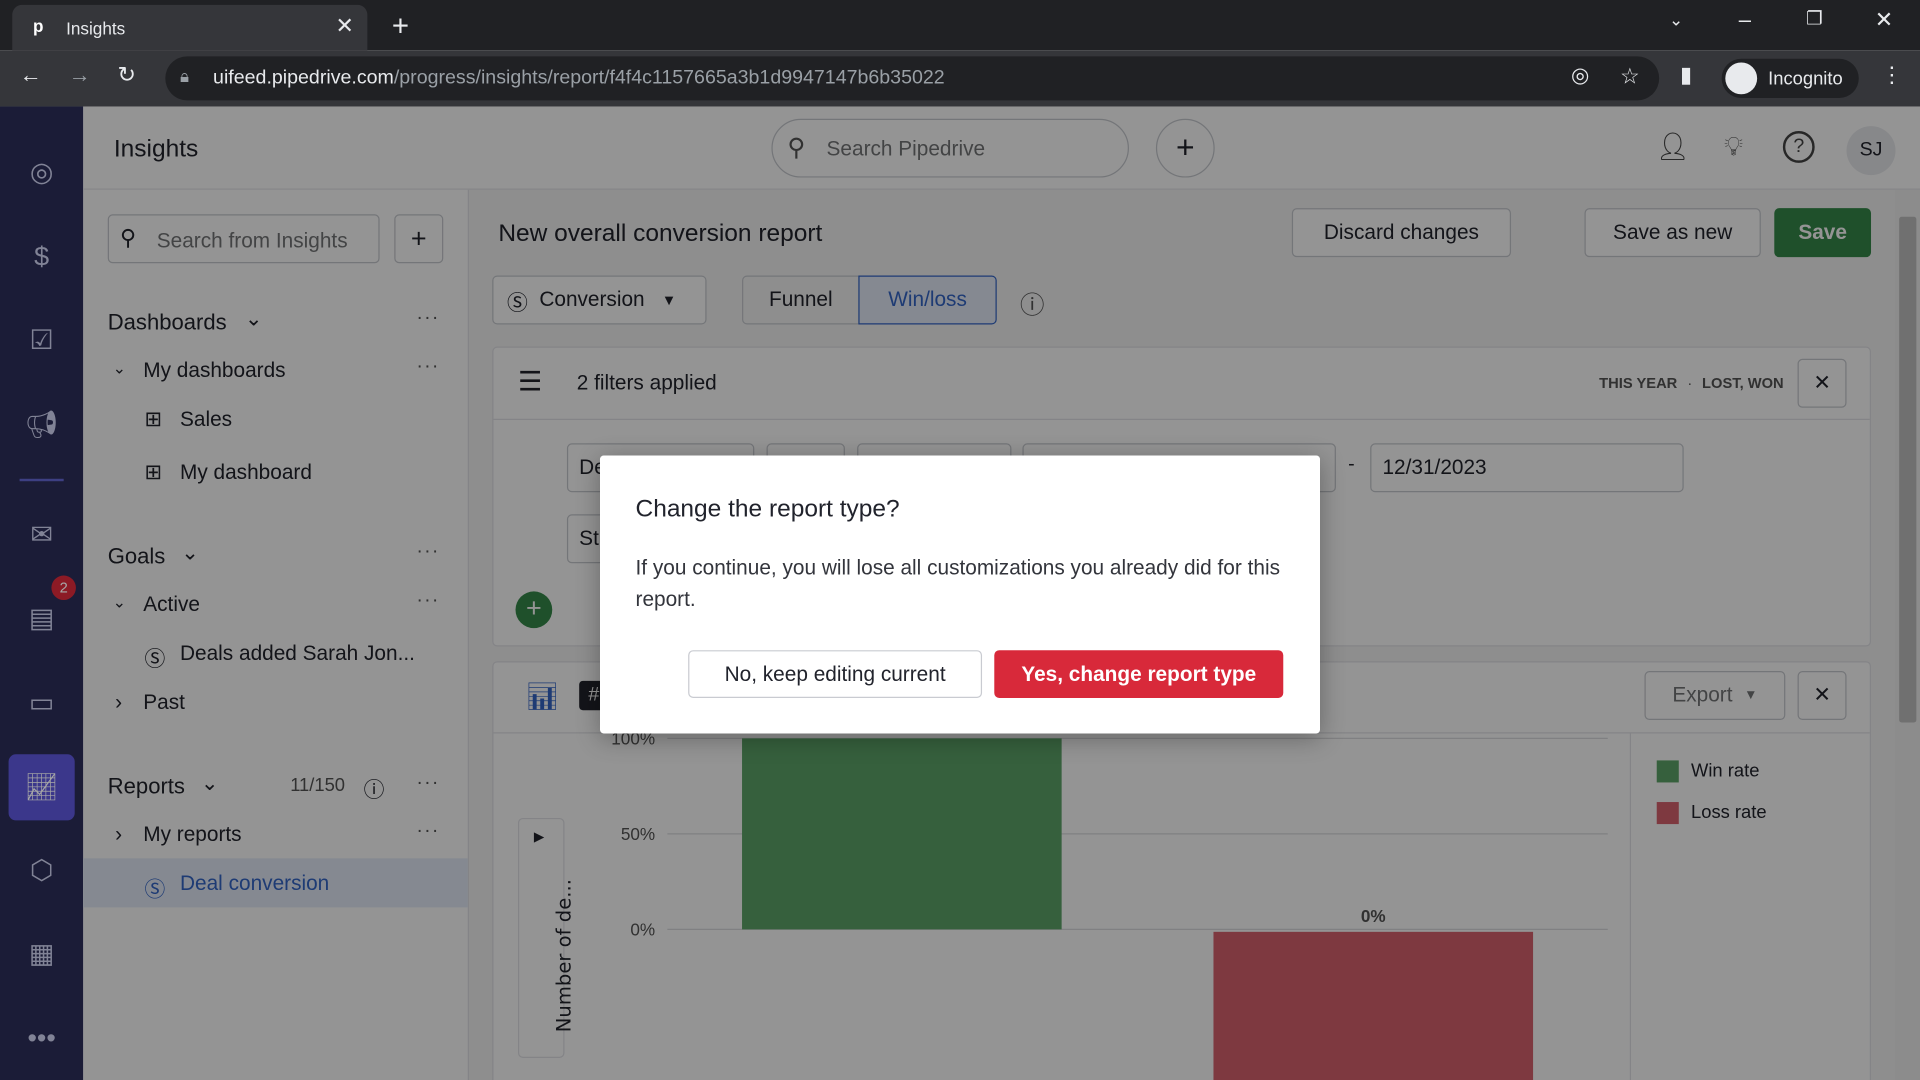 The width and height of the screenshot is (1920, 1080). What do you see at coordinates (80, 75) in the screenshot?
I see `forward-icon: →` at bounding box center [80, 75].